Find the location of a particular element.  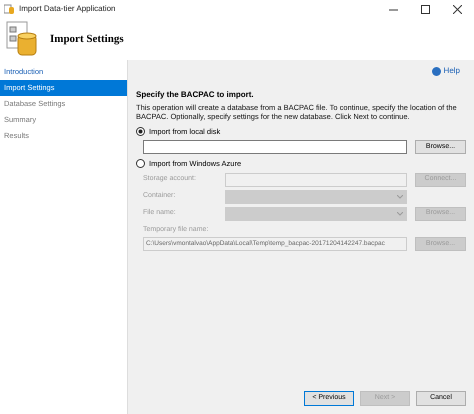

app-icon is located at coordinates (9, 9).